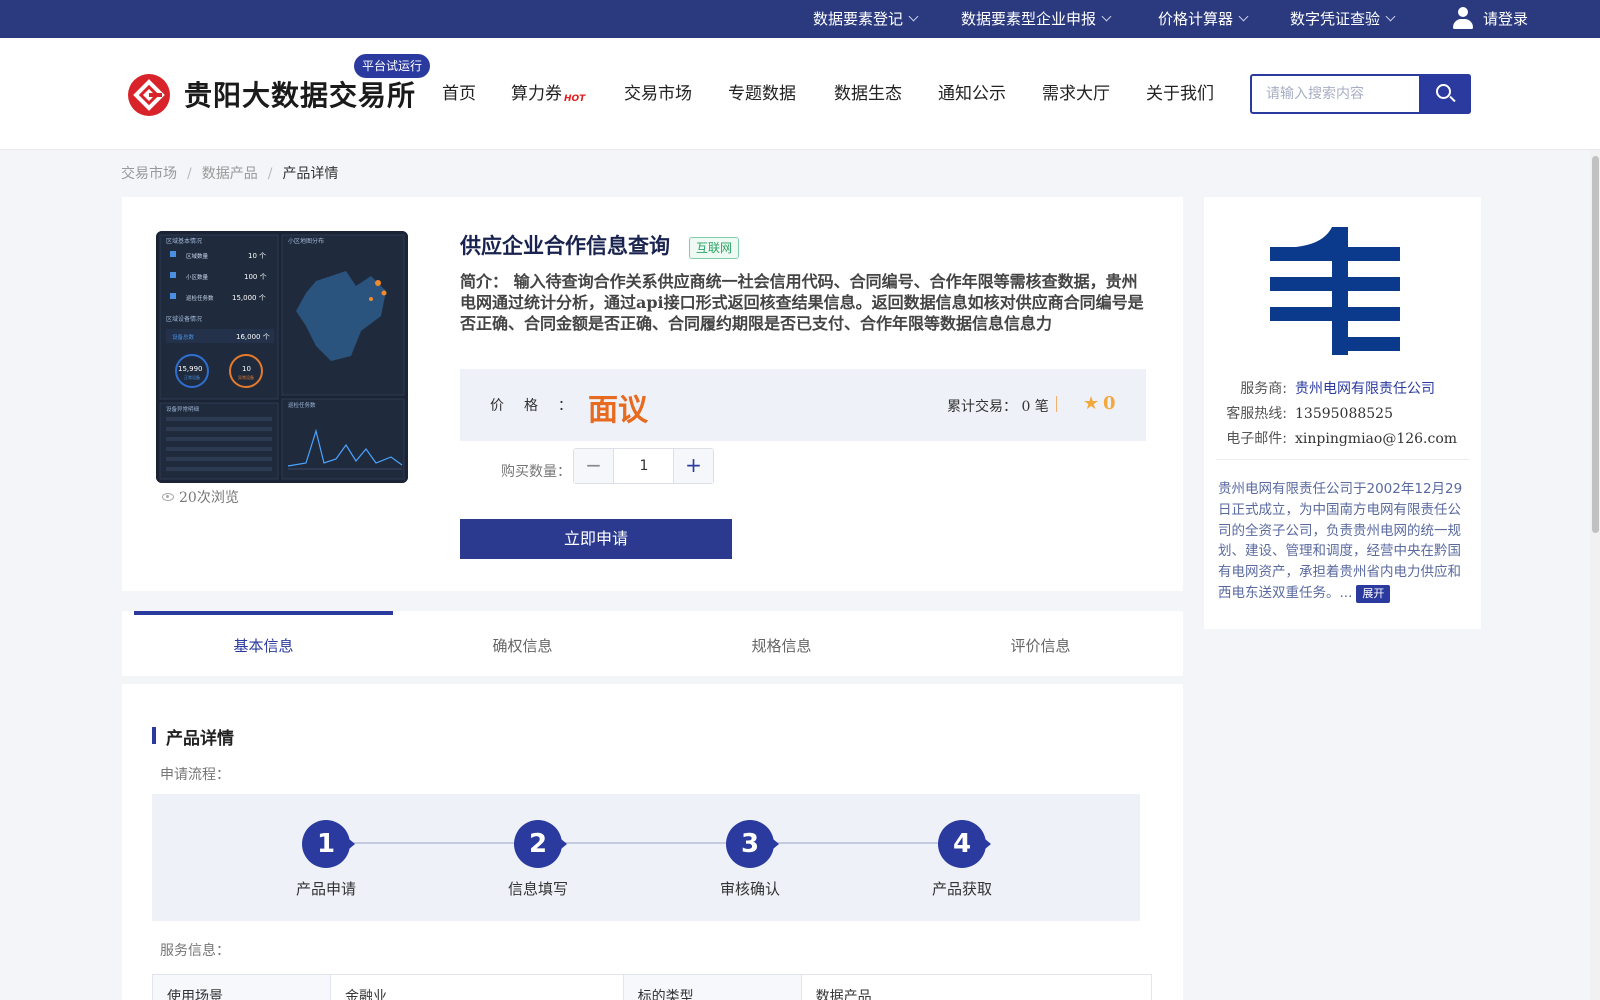 This screenshot has width=1600, height=1000. What do you see at coordinates (536, 472) in the screenshot?
I see `quantity-label: 购买数量：` at bounding box center [536, 472].